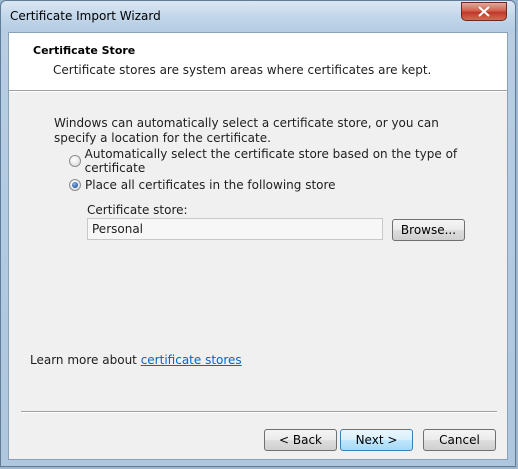  I want to click on title-bar: Certificate Import Wizard, so click(258, 16).